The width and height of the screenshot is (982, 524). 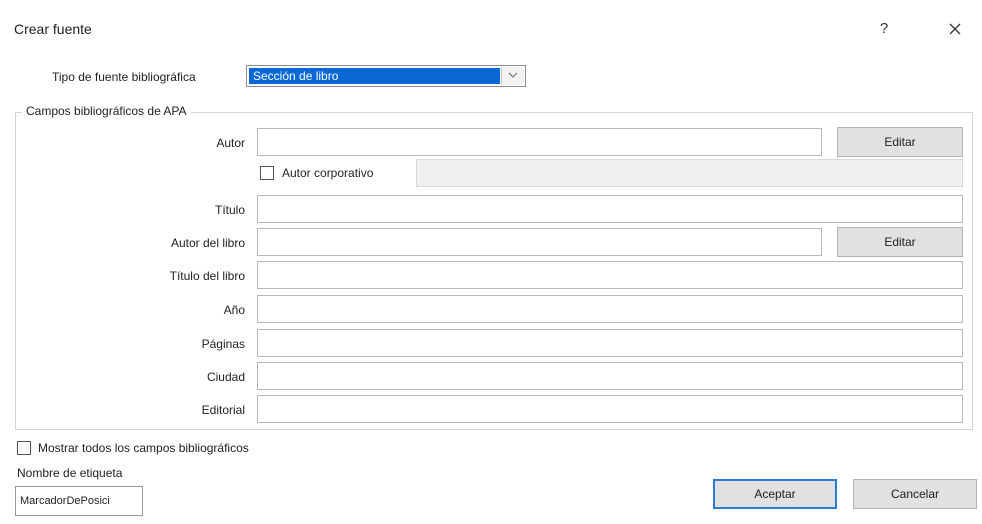 What do you see at coordinates (79, 501) in the screenshot?
I see `tag-name-input: MarcadorDePosici` at bounding box center [79, 501].